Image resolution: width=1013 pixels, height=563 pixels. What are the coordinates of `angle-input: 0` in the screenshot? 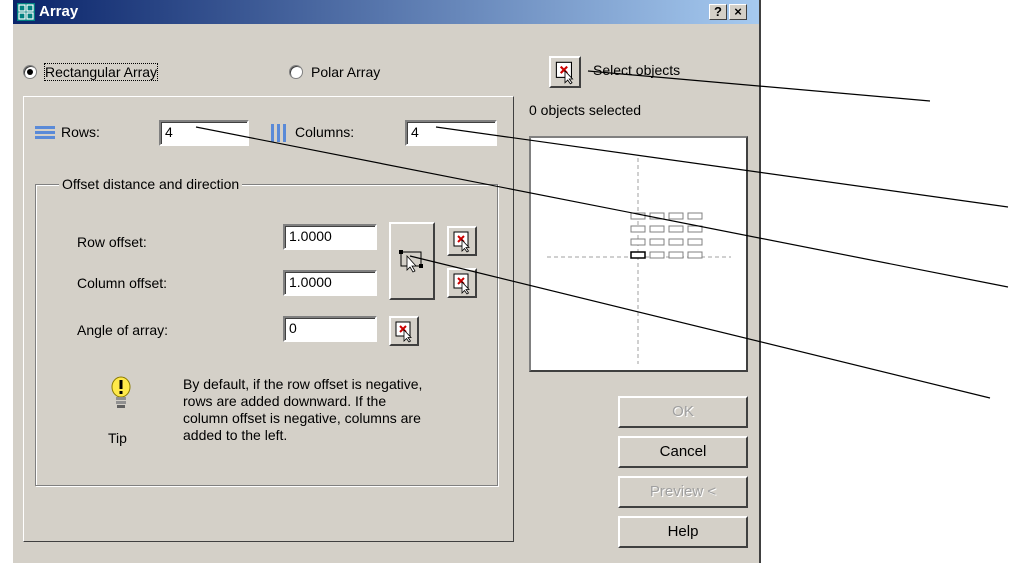 It's located at (330, 329).